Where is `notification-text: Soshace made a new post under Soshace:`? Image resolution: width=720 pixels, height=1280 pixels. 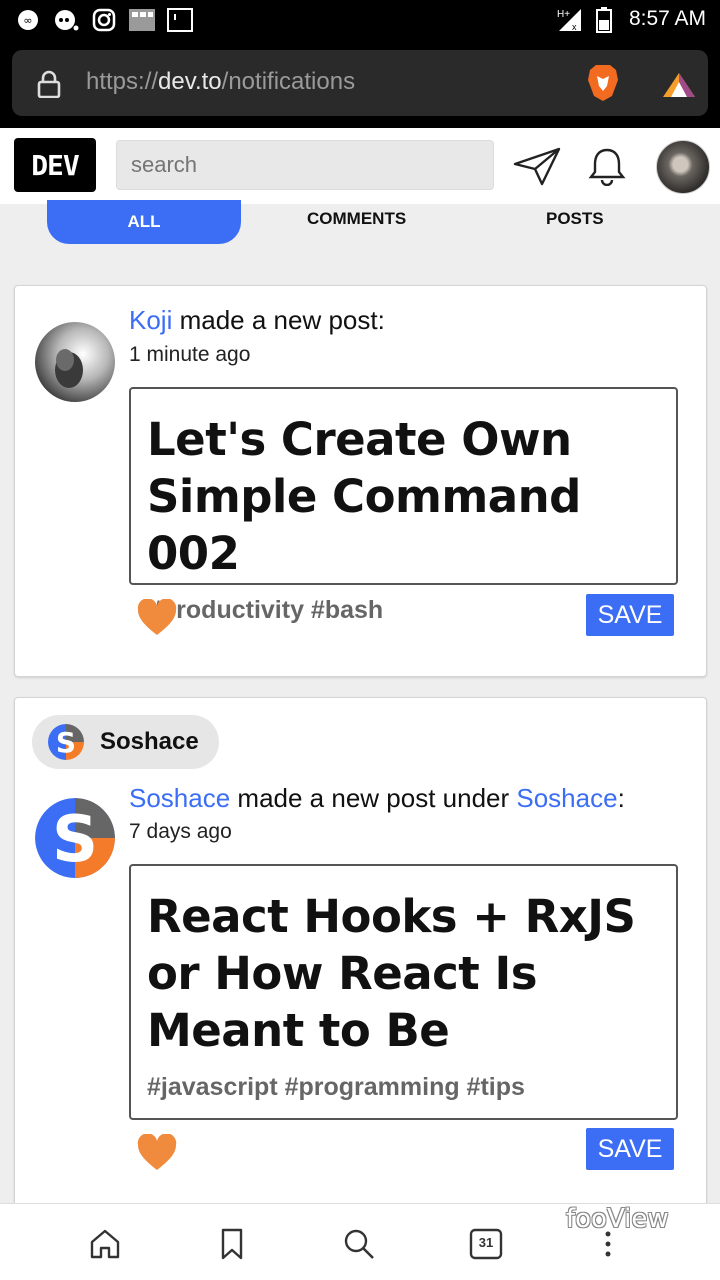
notification-text: Soshace made a new post under Soshace: is located at coordinates (377, 798).